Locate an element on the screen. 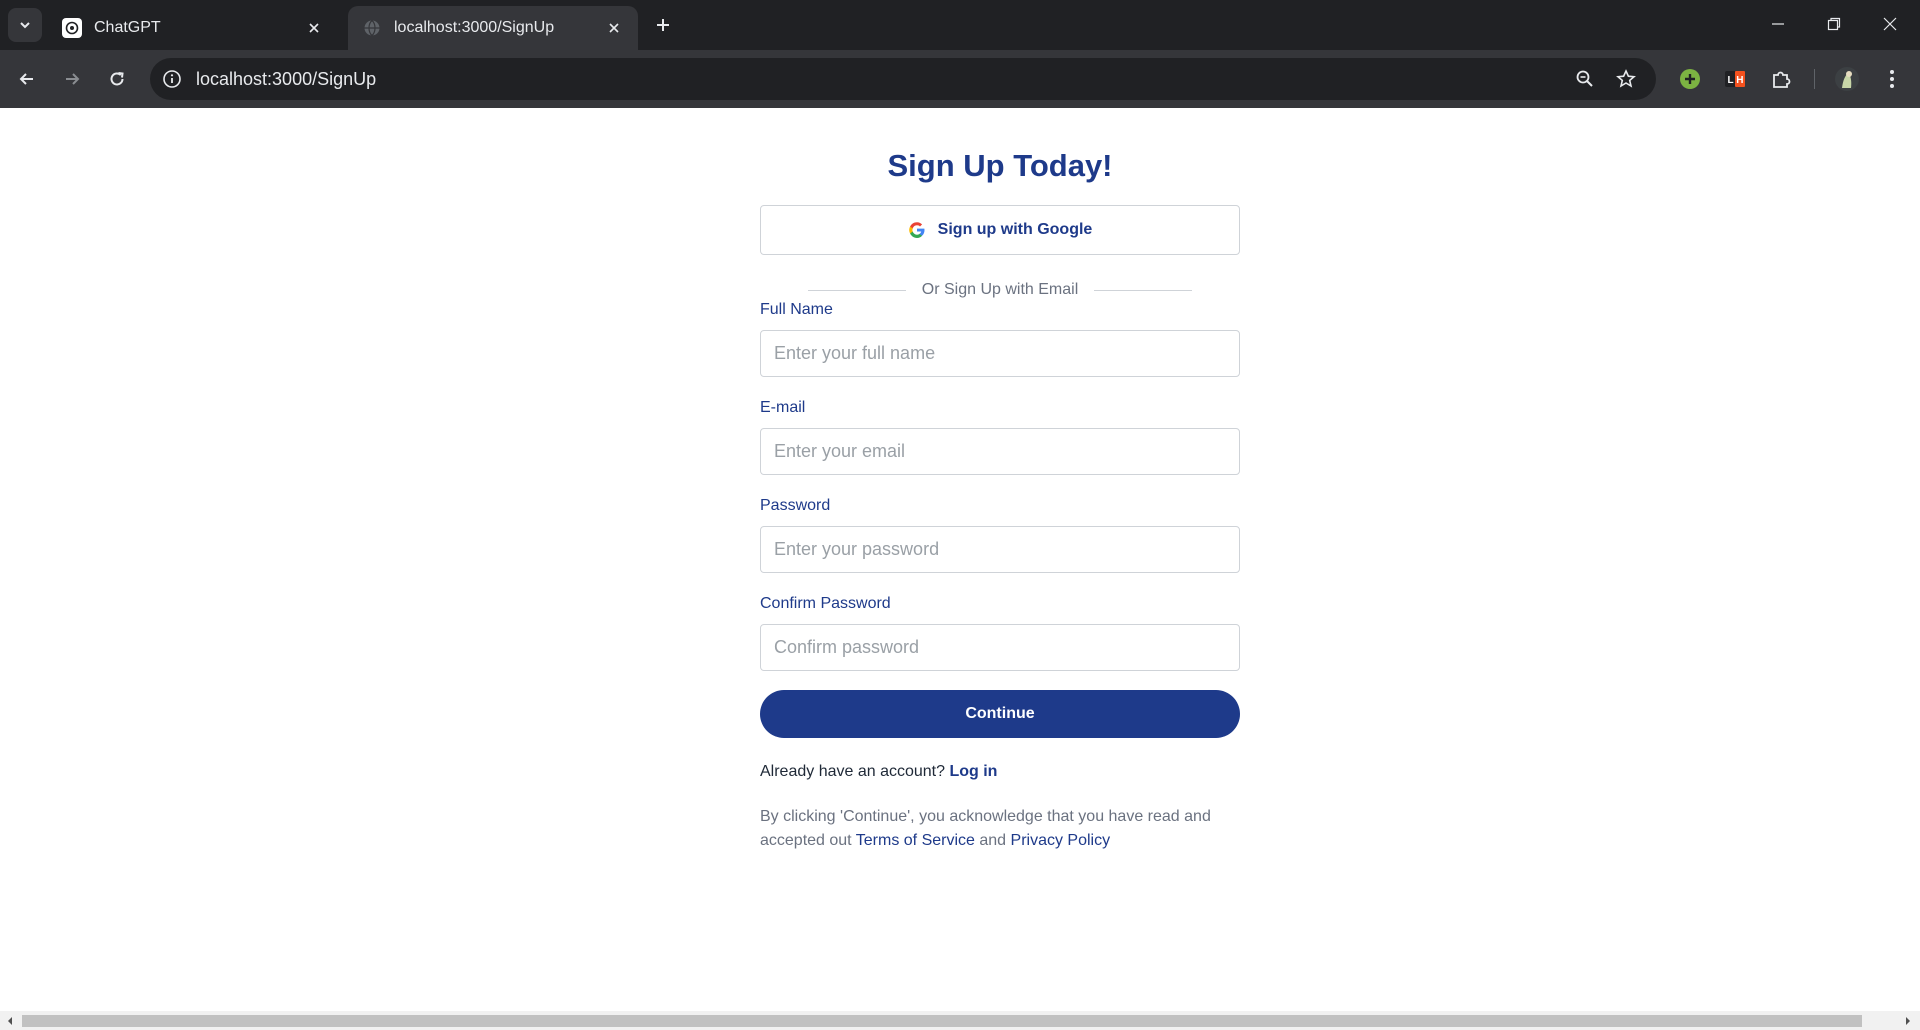  more-menu-icon is located at coordinates (1892, 79).